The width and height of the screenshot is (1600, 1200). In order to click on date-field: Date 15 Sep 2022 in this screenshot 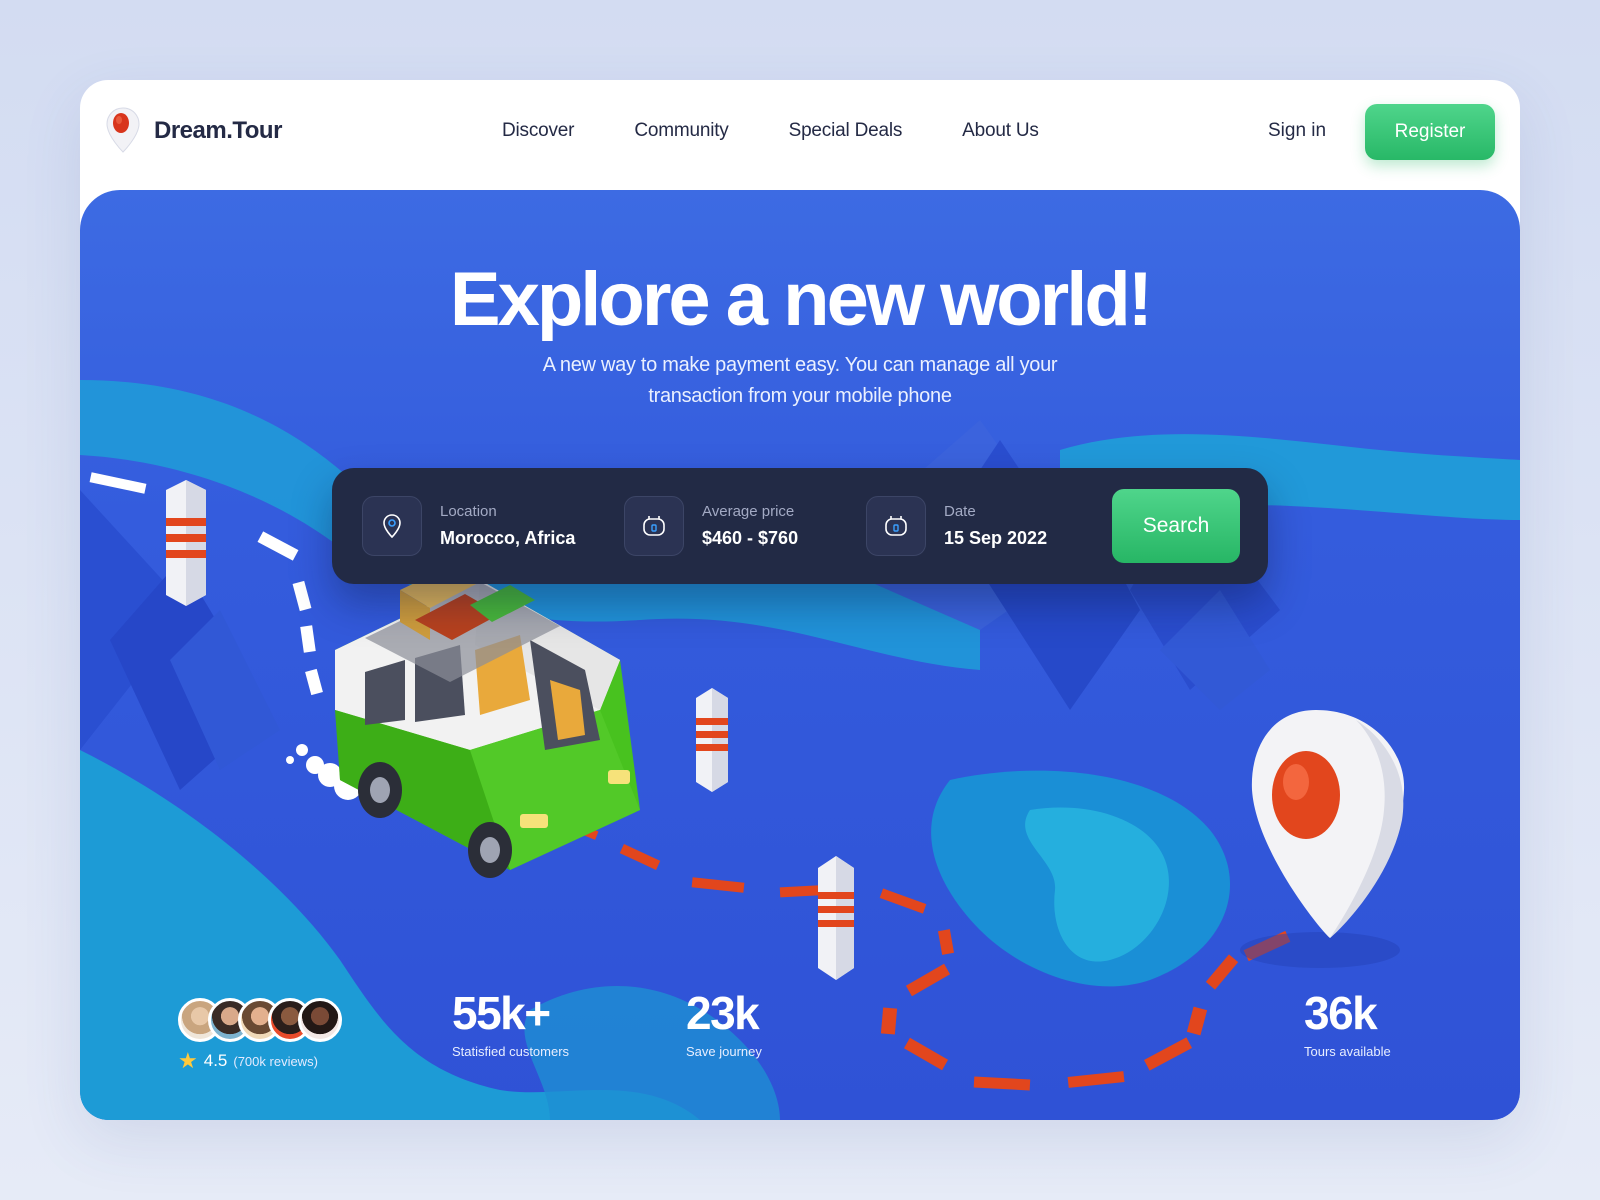, I will do `click(956, 526)`.